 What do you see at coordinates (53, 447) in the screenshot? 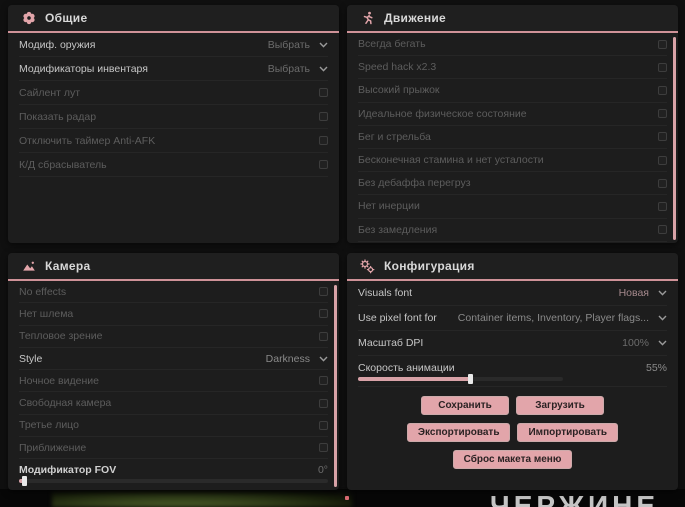
I see `row-label: Приближение` at bounding box center [53, 447].